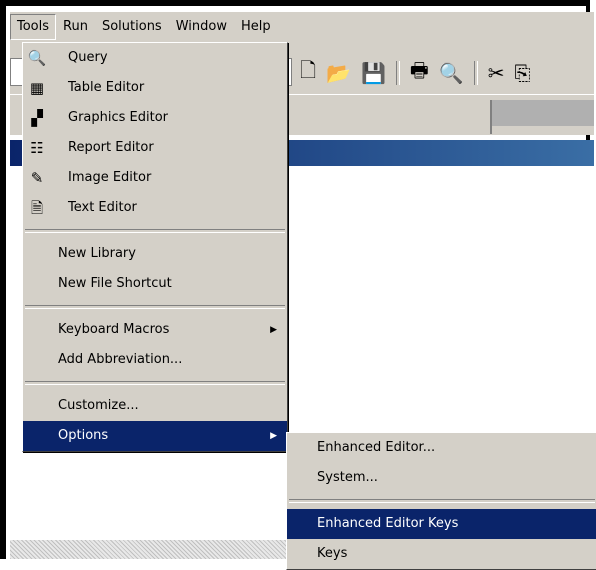 The height and width of the screenshot is (570, 596). What do you see at coordinates (373, 73) in the screenshot?
I see `save-icon: 💾` at bounding box center [373, 73].